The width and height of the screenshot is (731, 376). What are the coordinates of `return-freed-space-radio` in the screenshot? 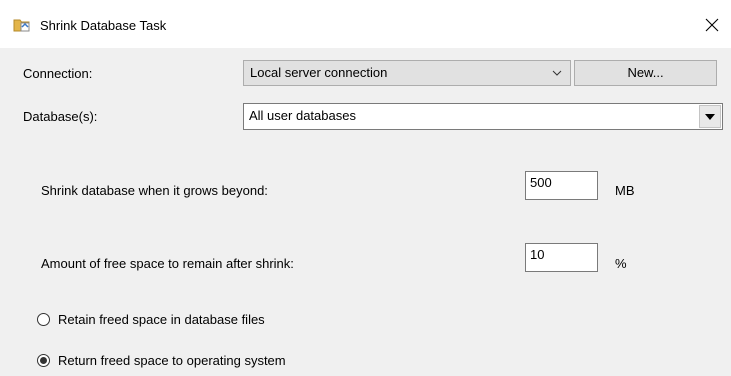 It's located at (43, 360).